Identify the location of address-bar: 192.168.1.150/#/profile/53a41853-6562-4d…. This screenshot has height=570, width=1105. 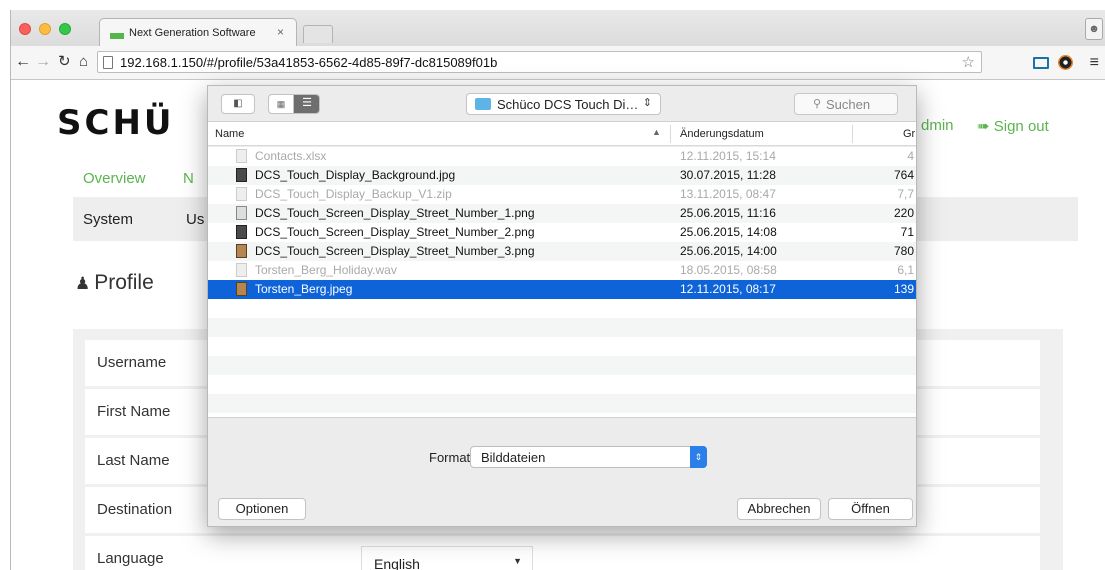
(539, 62).